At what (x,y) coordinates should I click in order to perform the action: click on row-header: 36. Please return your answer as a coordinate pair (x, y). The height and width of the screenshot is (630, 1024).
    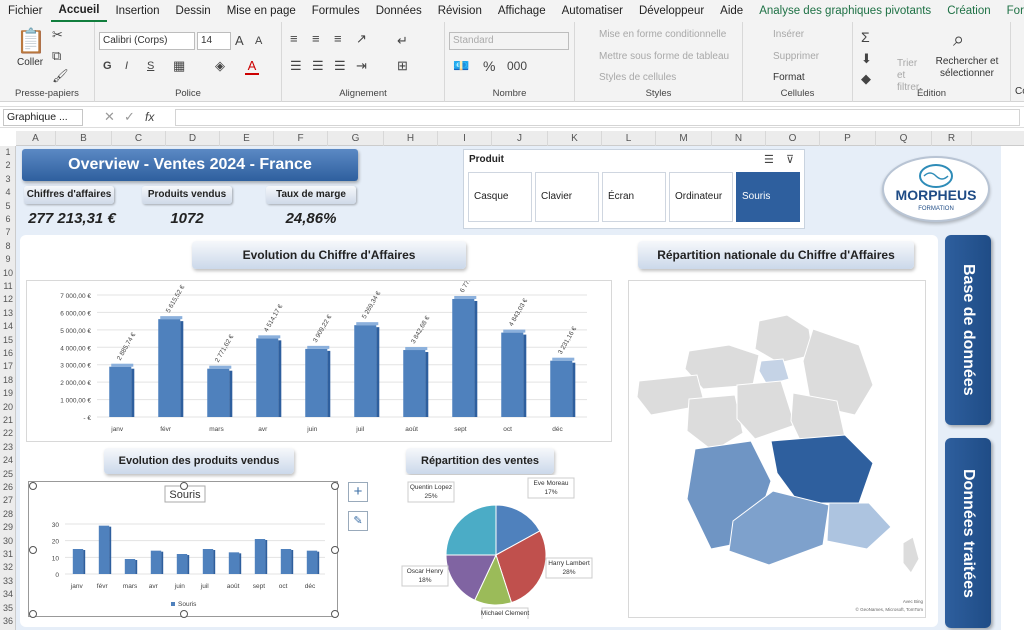
    Looking at the image, I should click on (8, 621).